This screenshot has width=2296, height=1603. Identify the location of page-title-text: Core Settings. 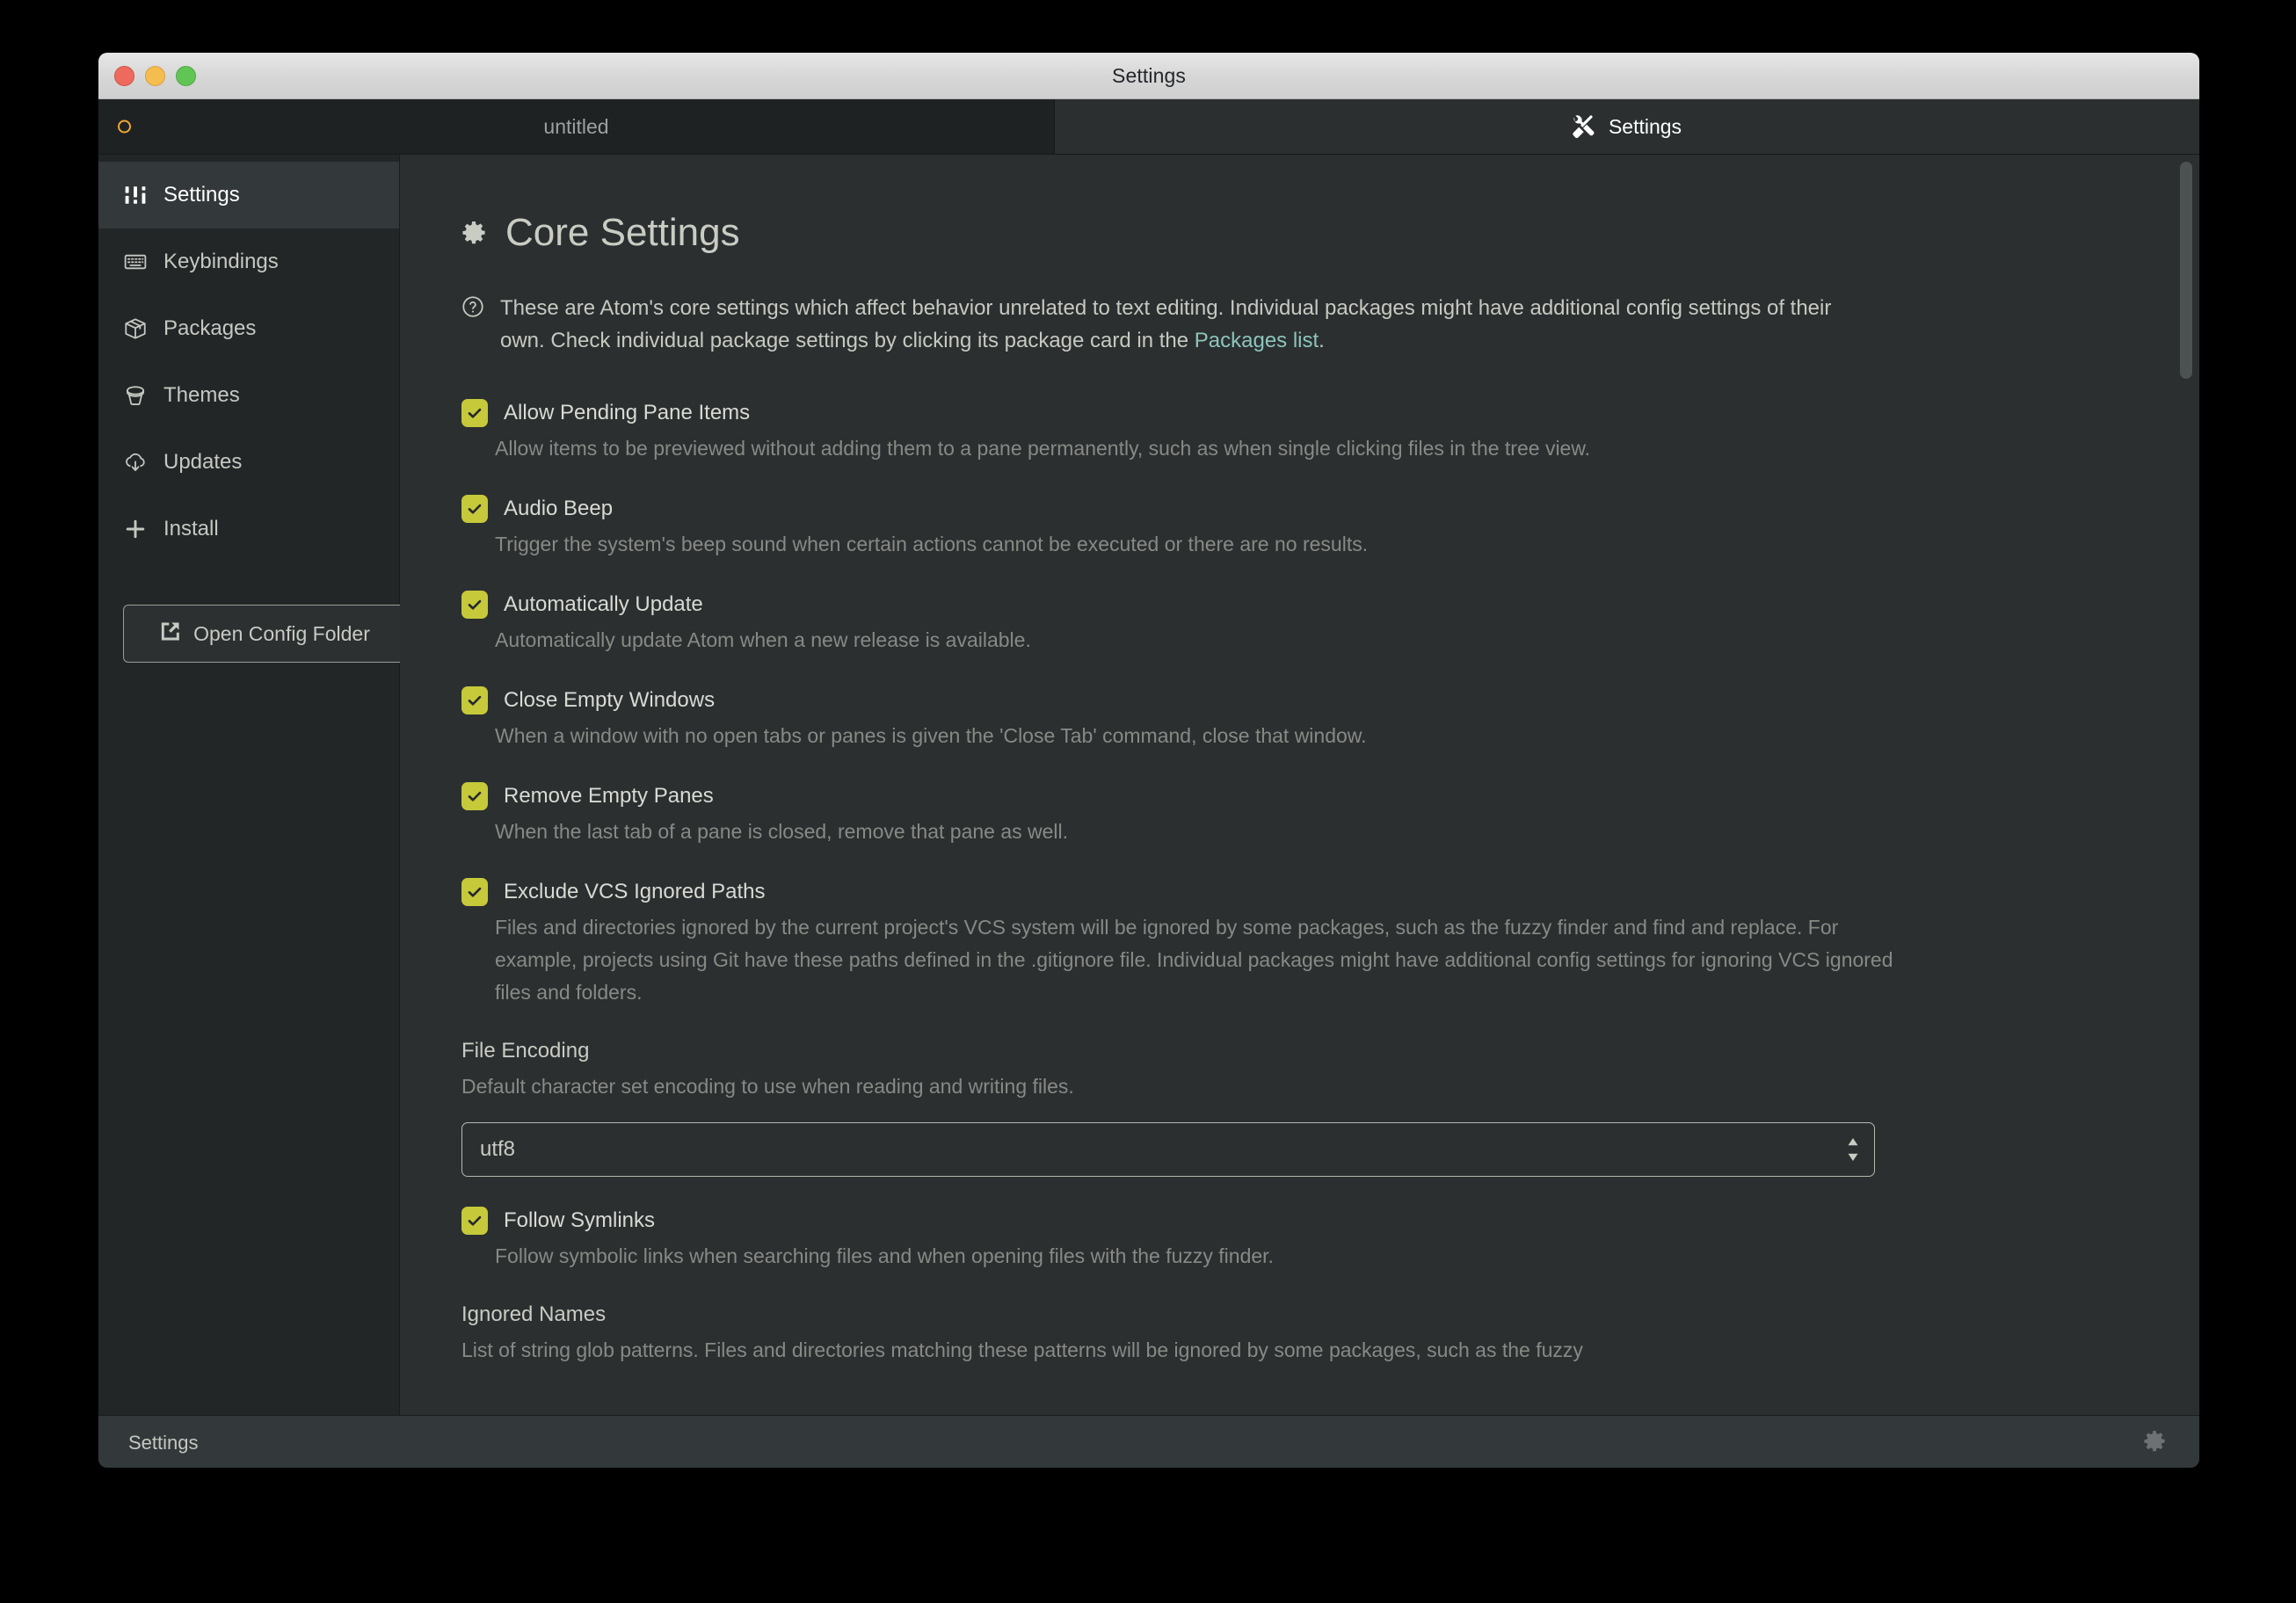
(622, 232).